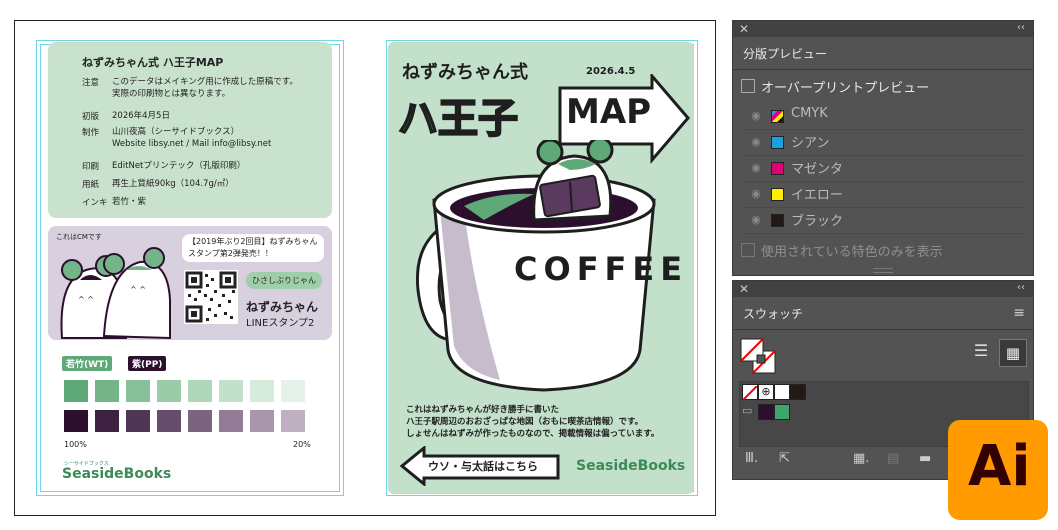 The image size is (1058, 530). I want to click on cover-title-big: ハ王子, so click(458, 119).